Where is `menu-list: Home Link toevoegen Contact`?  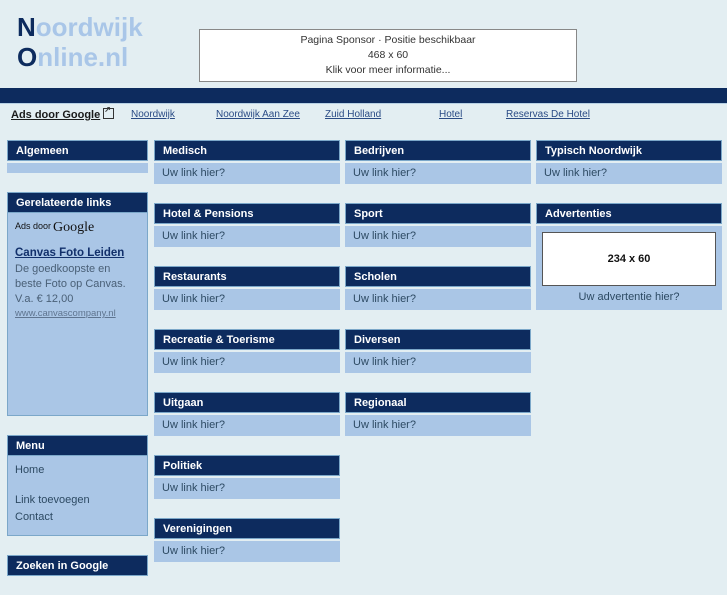 menu-list: Home Link toevoegen Contact is located at coordinates (77, 496).